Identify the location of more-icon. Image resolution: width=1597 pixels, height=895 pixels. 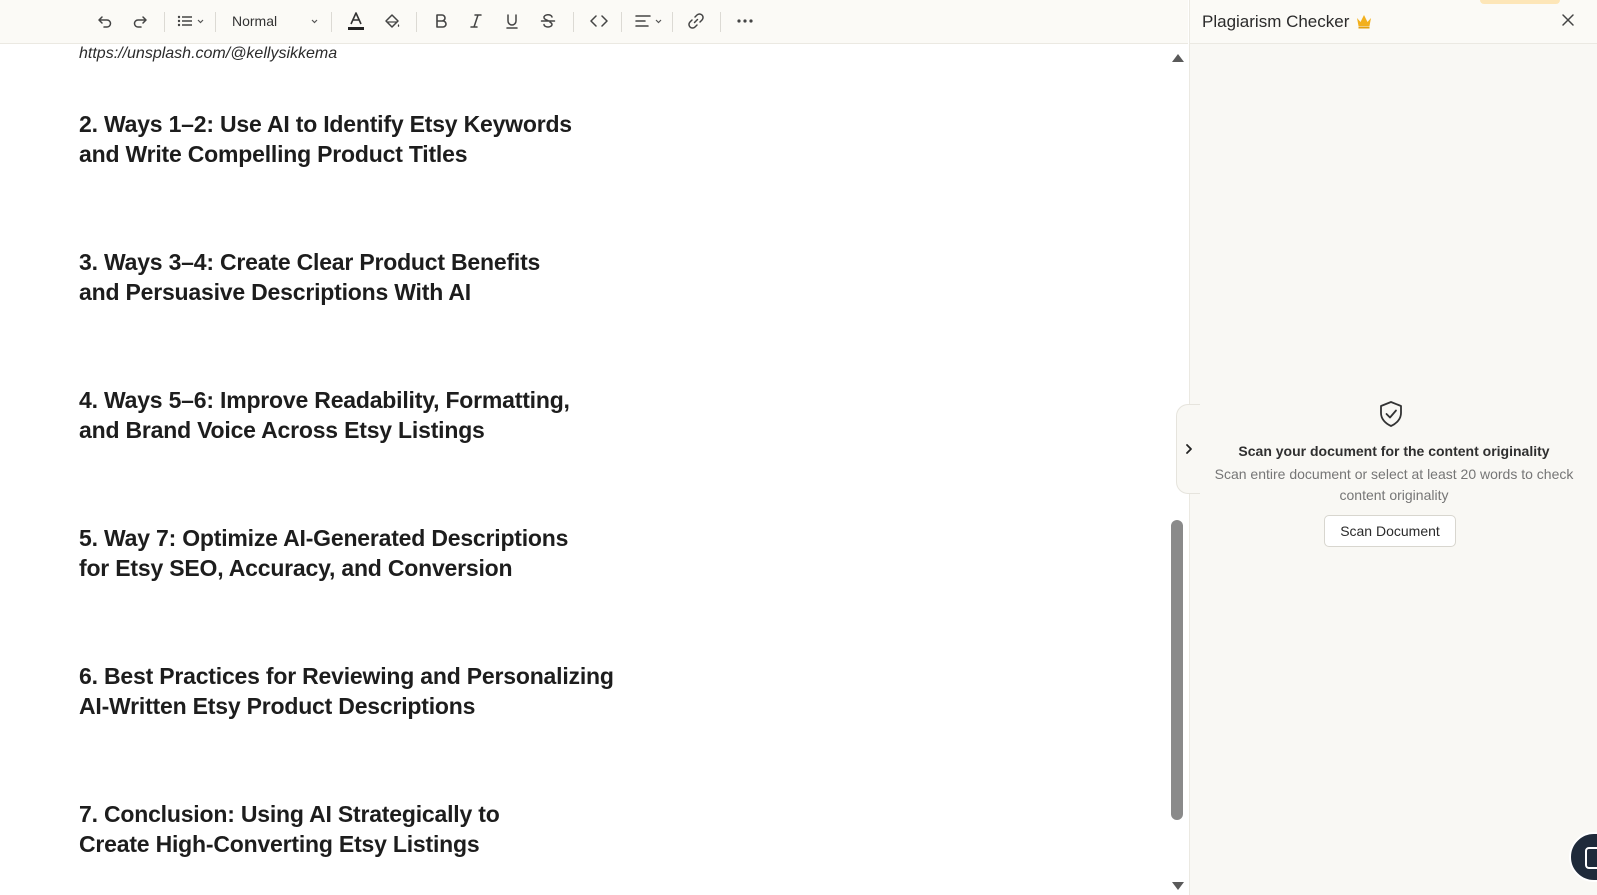
(745, 21).